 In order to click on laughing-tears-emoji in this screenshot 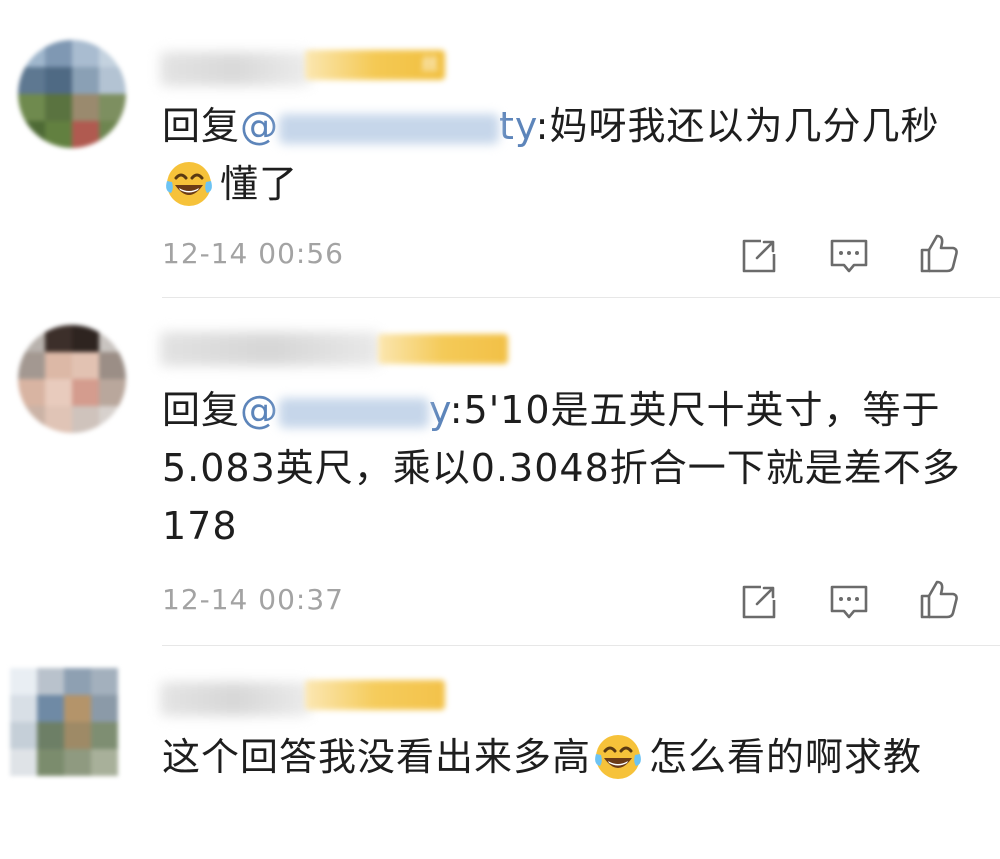, I will do `click(618, 756)`.